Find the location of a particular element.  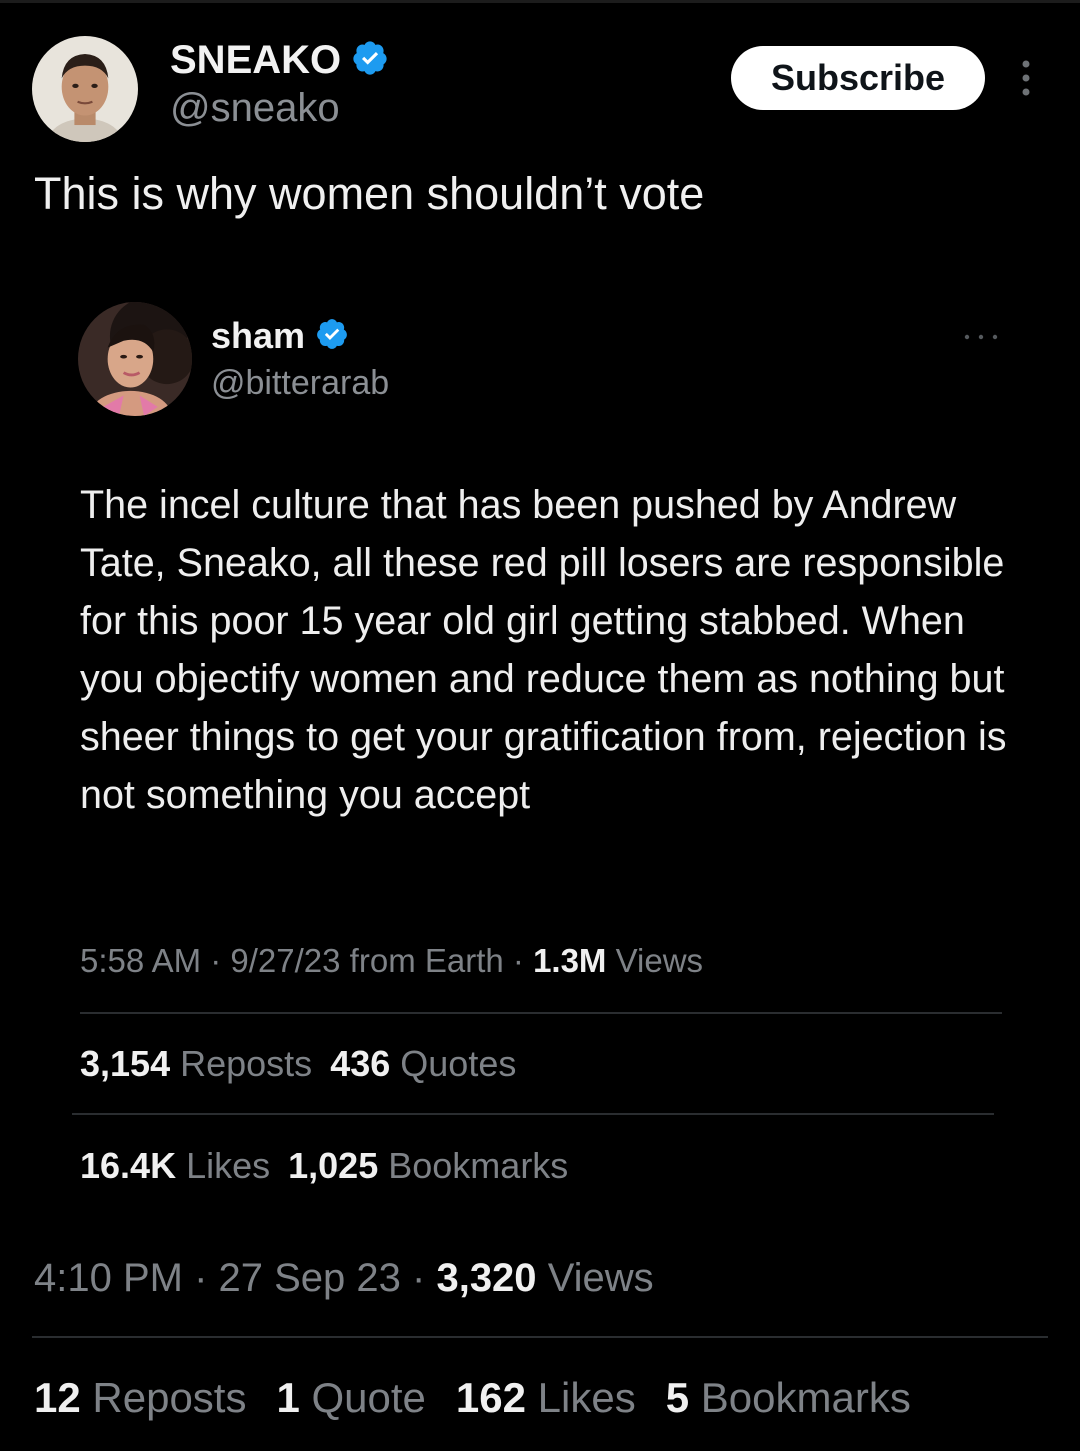

more-horizontal-icon is located at coordinates (981, 336).